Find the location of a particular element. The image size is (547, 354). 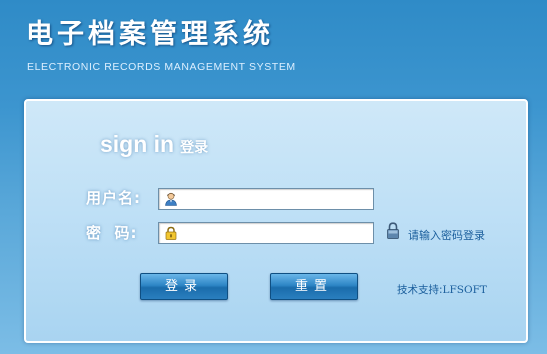

app-title: 电子档案管理系统 is located at coordinates (150, 34).